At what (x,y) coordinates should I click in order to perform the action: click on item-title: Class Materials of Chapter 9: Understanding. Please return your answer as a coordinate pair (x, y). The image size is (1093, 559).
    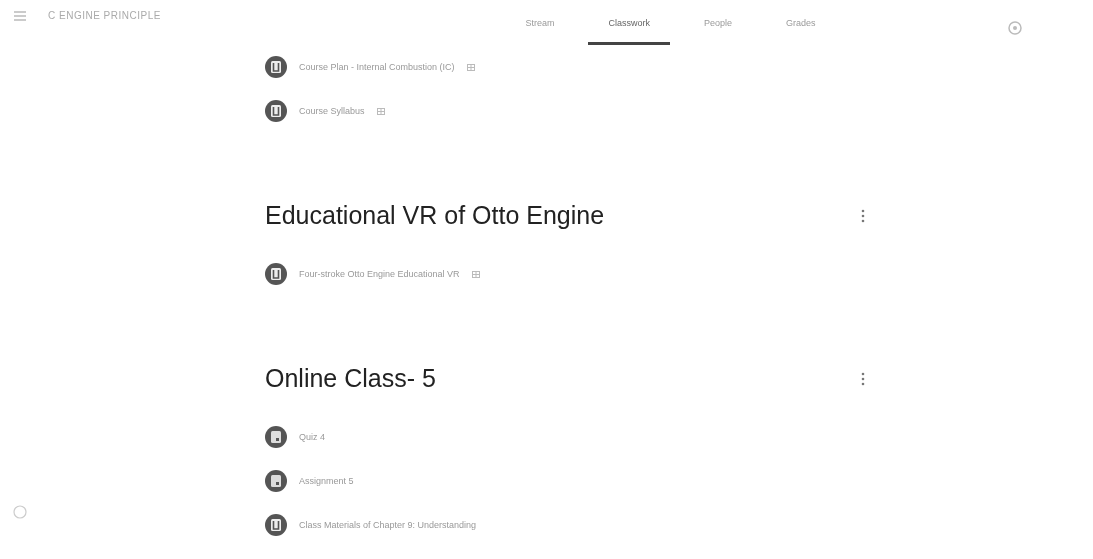
    Looking at the image, I should click on (388, 525).